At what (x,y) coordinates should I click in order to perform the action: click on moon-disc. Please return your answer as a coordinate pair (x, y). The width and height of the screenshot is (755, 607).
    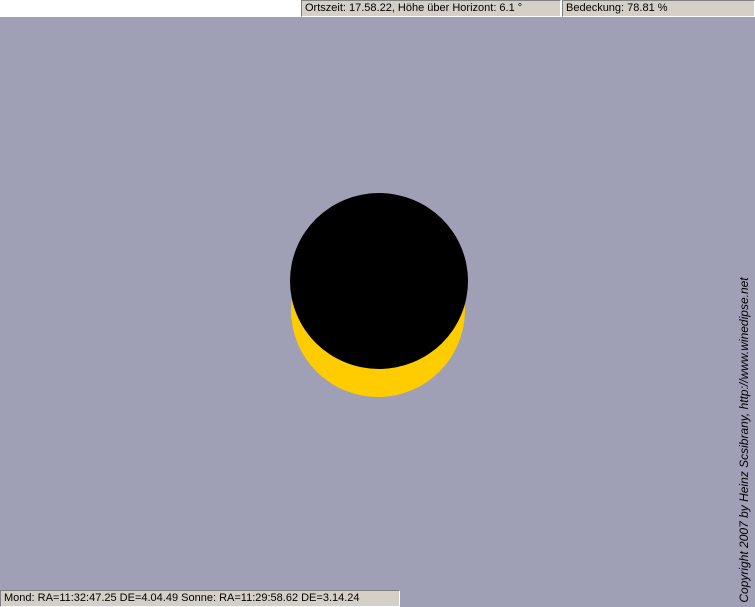
    Looking at the image, I should click on (379, 281).